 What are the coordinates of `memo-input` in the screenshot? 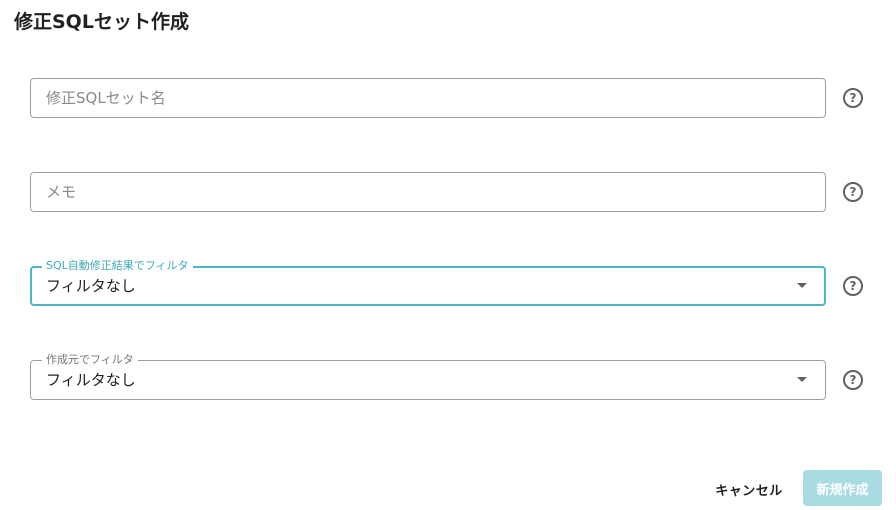 It's located at (426, 192).